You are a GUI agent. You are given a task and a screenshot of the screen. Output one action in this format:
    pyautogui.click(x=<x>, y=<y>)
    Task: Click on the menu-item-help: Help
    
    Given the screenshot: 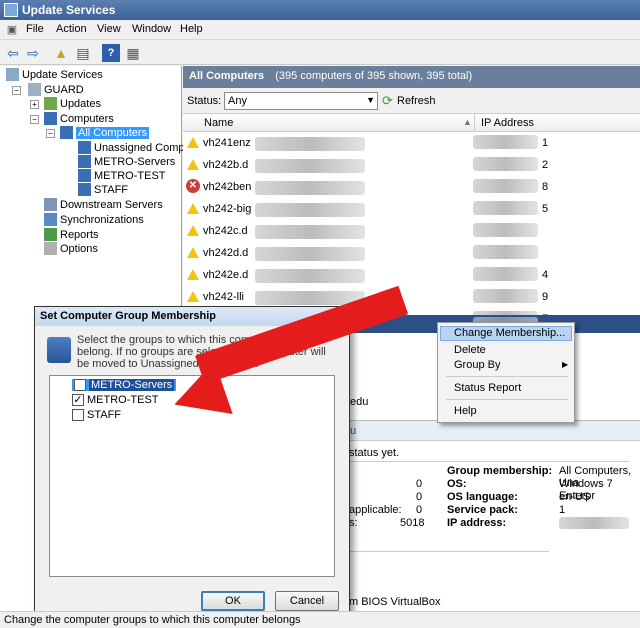 What is the action you would take?
    pyautogui.click(x=465, y=411)
    